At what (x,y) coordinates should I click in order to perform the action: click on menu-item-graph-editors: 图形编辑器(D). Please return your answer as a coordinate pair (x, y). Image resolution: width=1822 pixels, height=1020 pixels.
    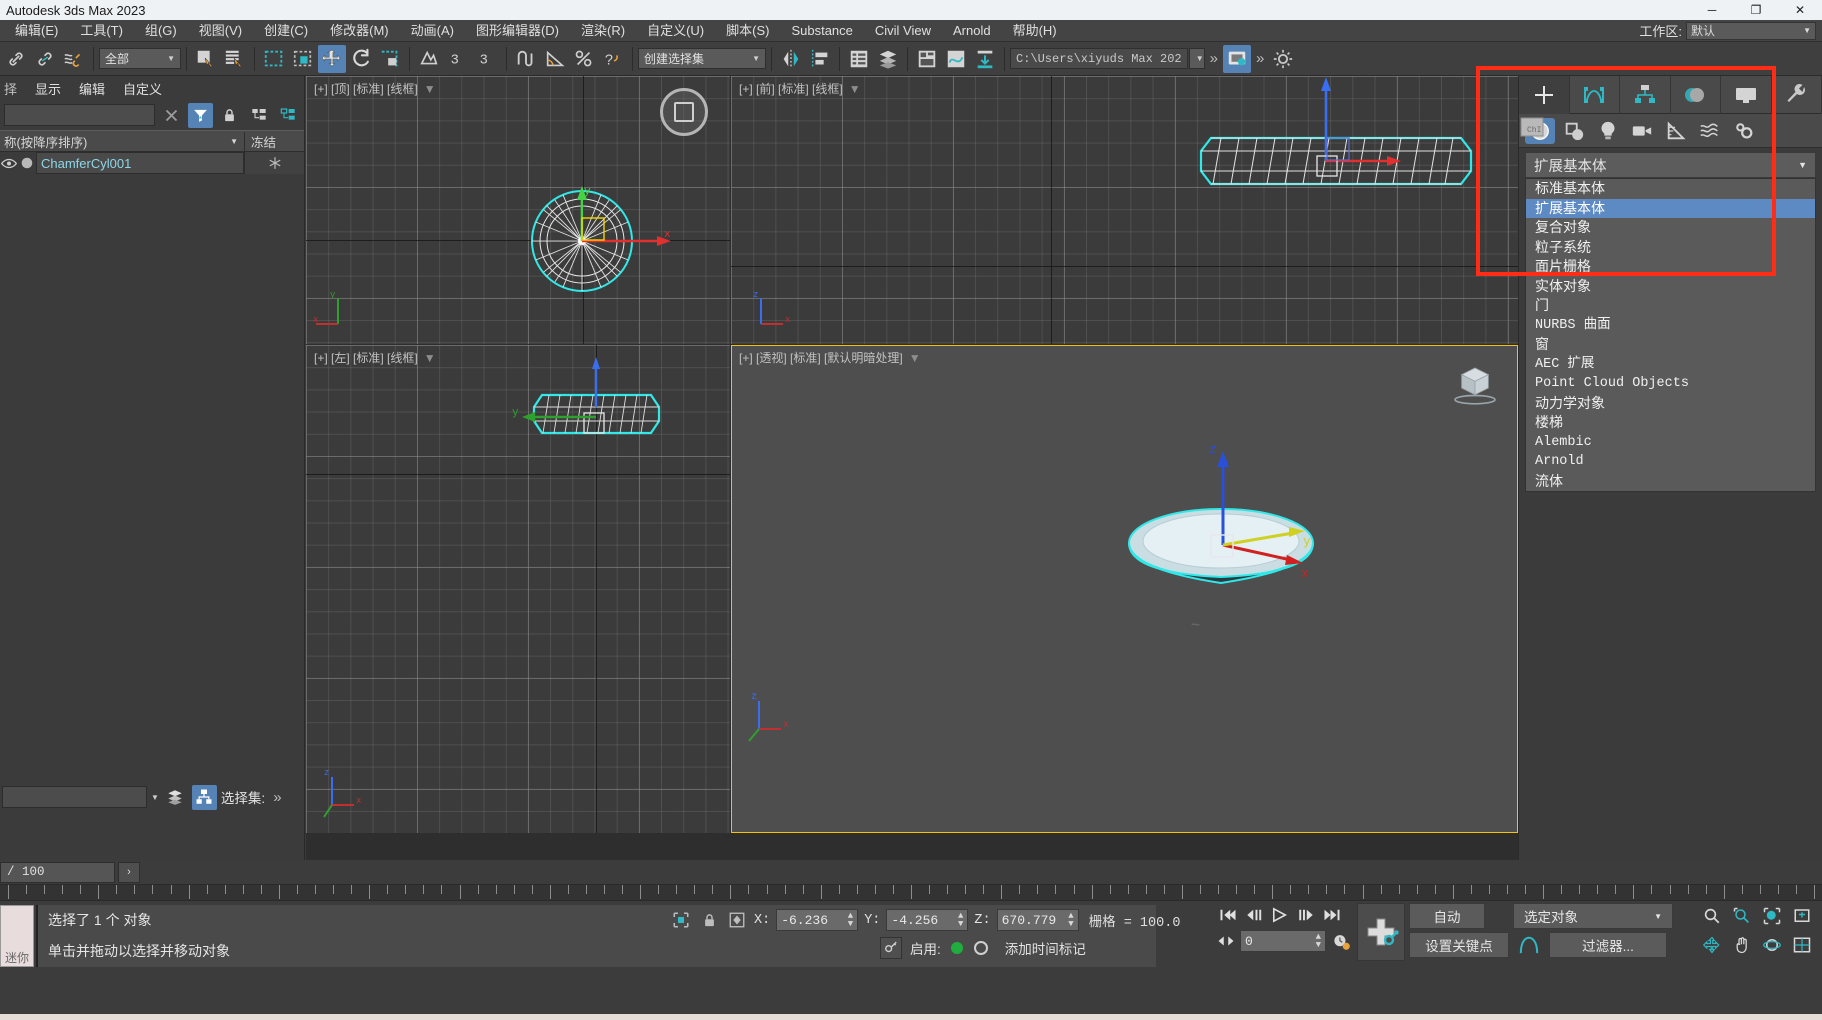
    Looking at the image, I should click on (517, 31).